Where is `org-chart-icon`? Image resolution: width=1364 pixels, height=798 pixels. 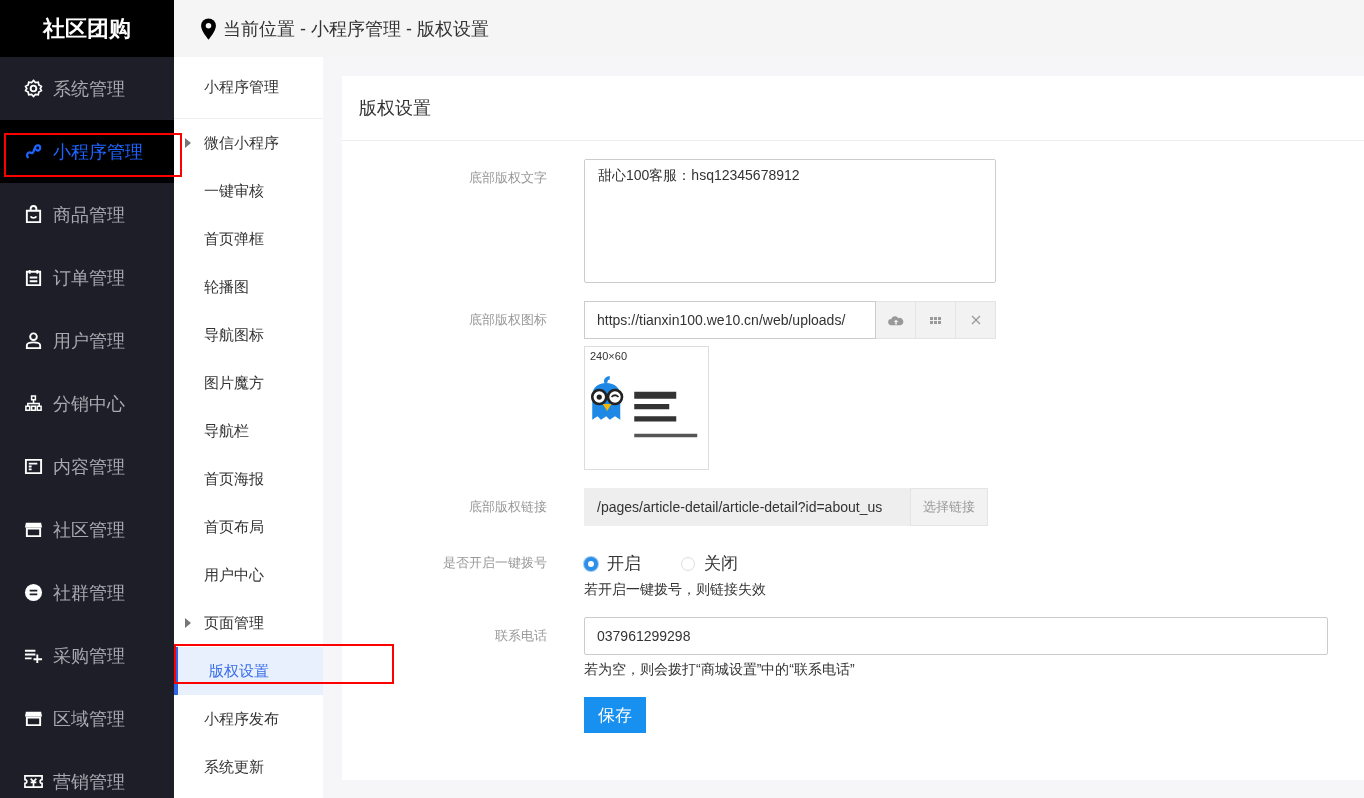 org-chart-icon is located at coordinates (33, 403).